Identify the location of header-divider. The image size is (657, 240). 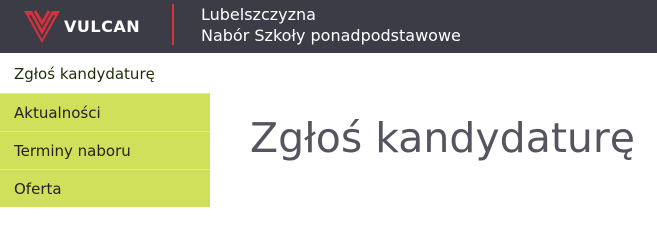
(173, 24).